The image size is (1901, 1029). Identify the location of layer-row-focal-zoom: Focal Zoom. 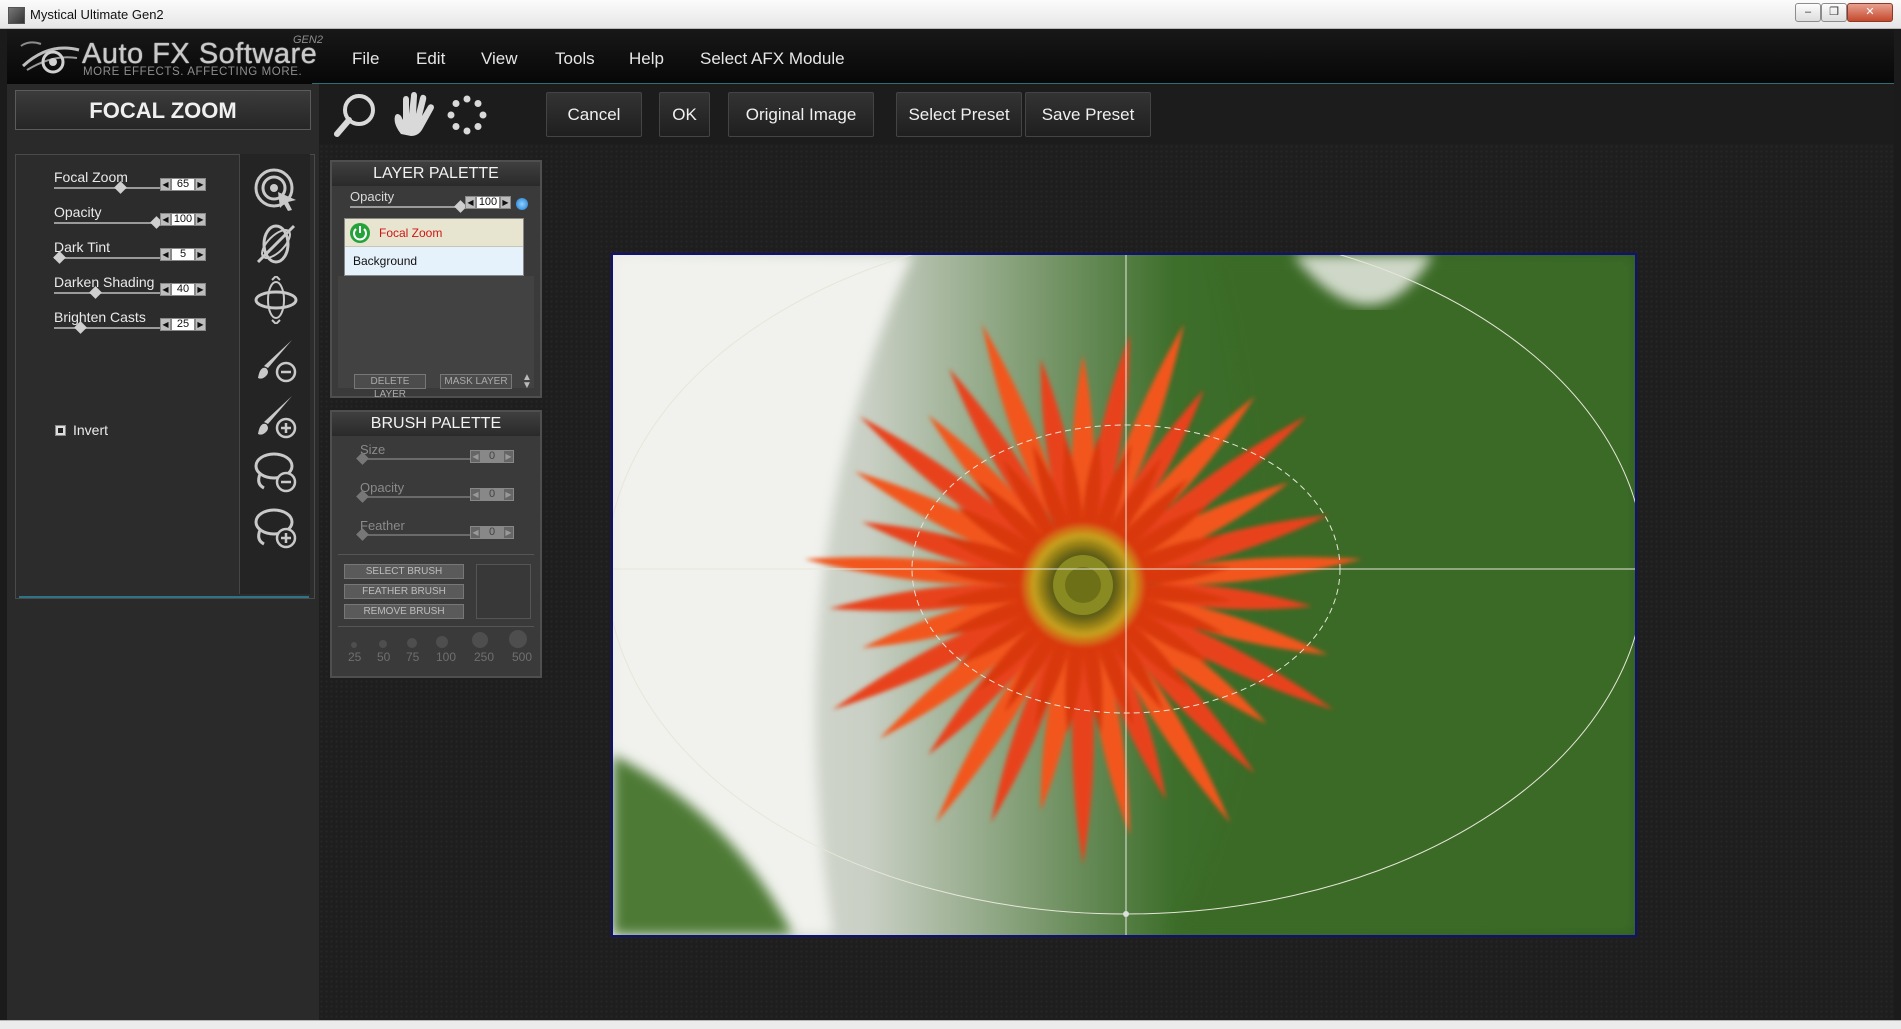
(434, 233).